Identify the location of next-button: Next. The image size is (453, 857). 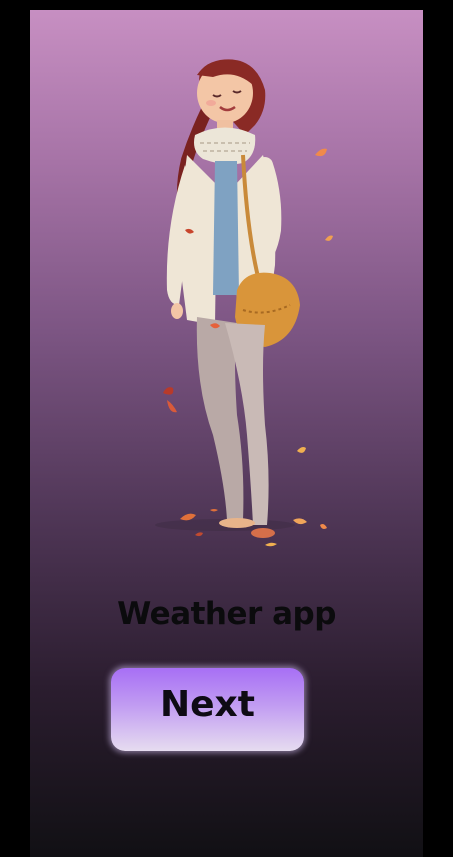
(207, 709).